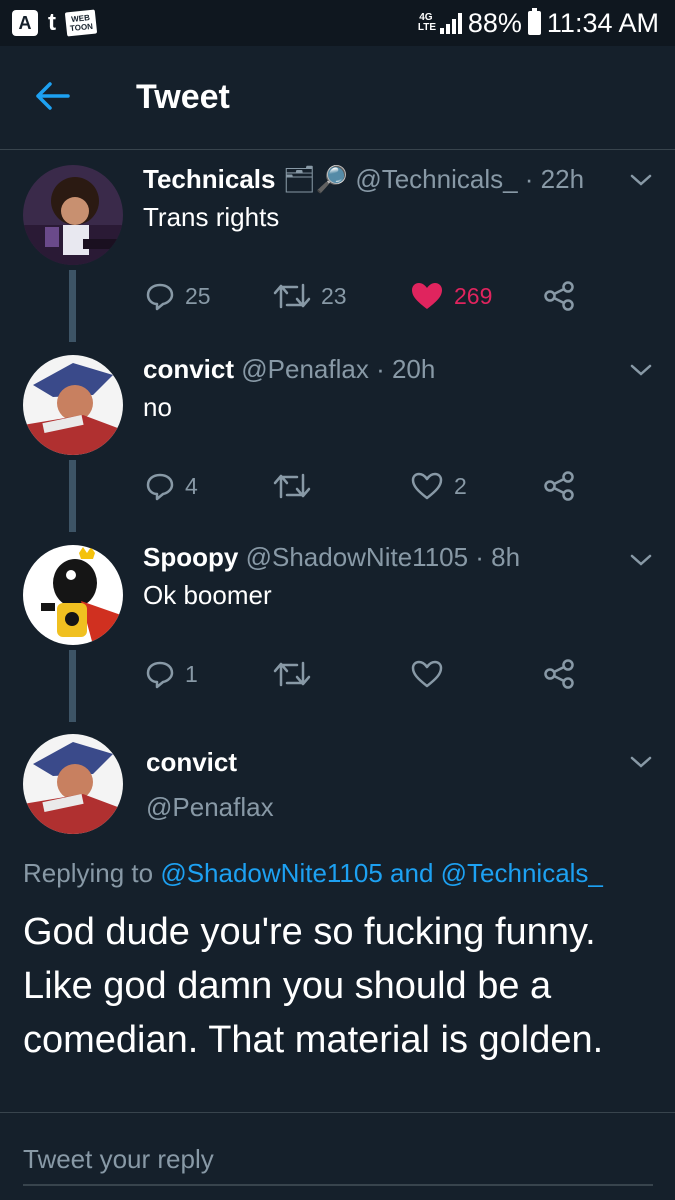  I want to click on back-arrow-icon, so click(52, 96).